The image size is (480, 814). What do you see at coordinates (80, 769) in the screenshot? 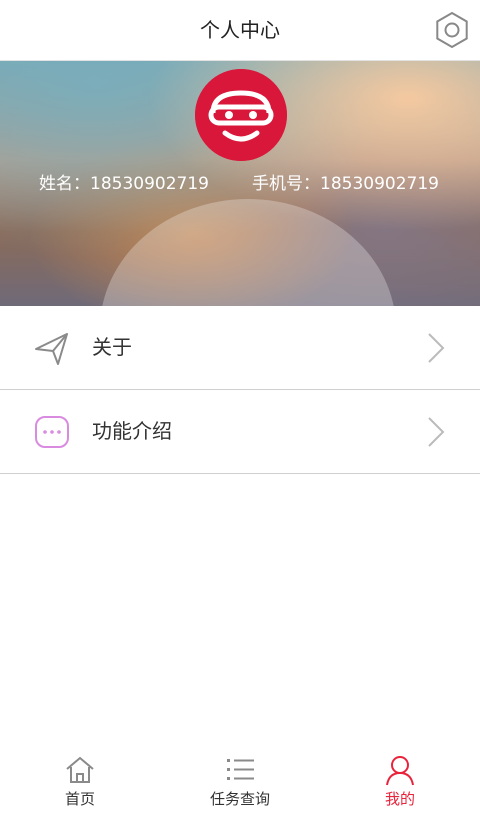
I see `home-icon` at bounding box center [80, 769].